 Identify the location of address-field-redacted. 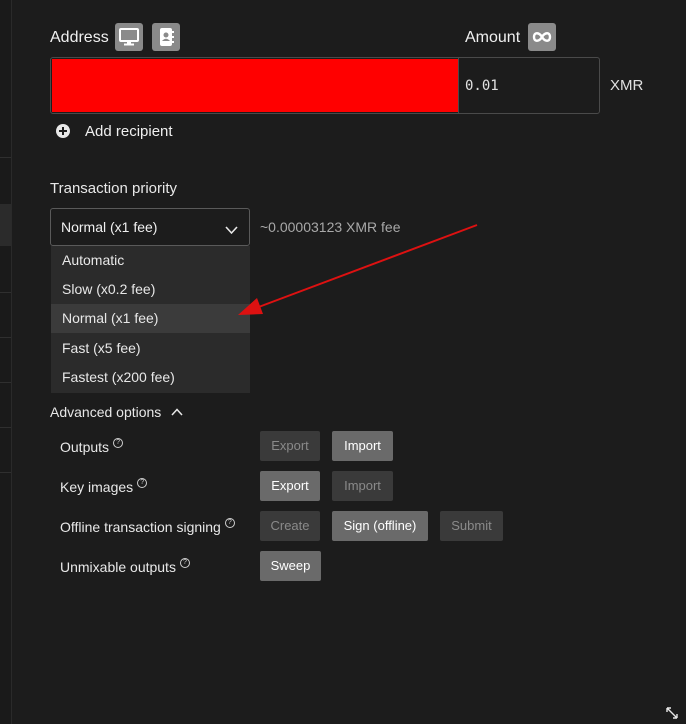
(255, 85).